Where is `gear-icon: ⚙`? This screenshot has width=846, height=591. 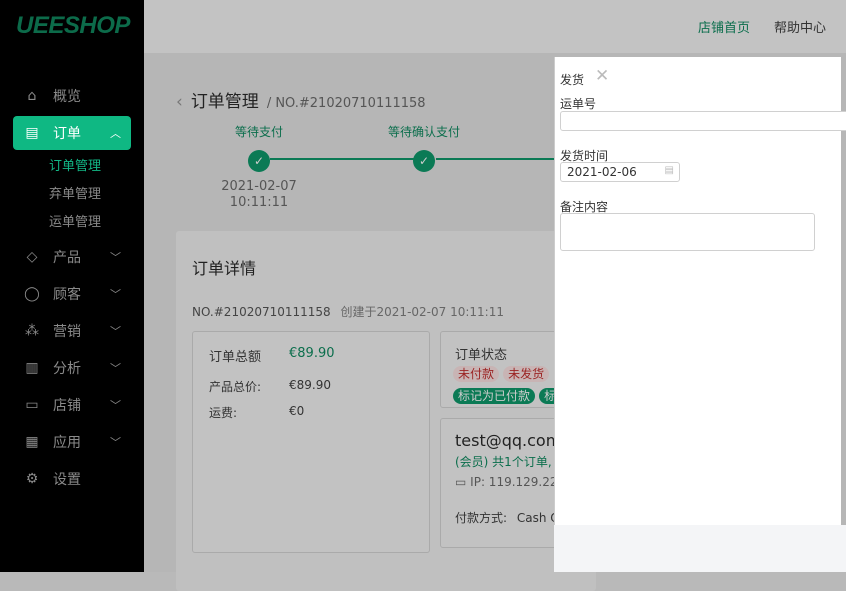 gear-icon: ⚙ is located at coordinates (32, 479).